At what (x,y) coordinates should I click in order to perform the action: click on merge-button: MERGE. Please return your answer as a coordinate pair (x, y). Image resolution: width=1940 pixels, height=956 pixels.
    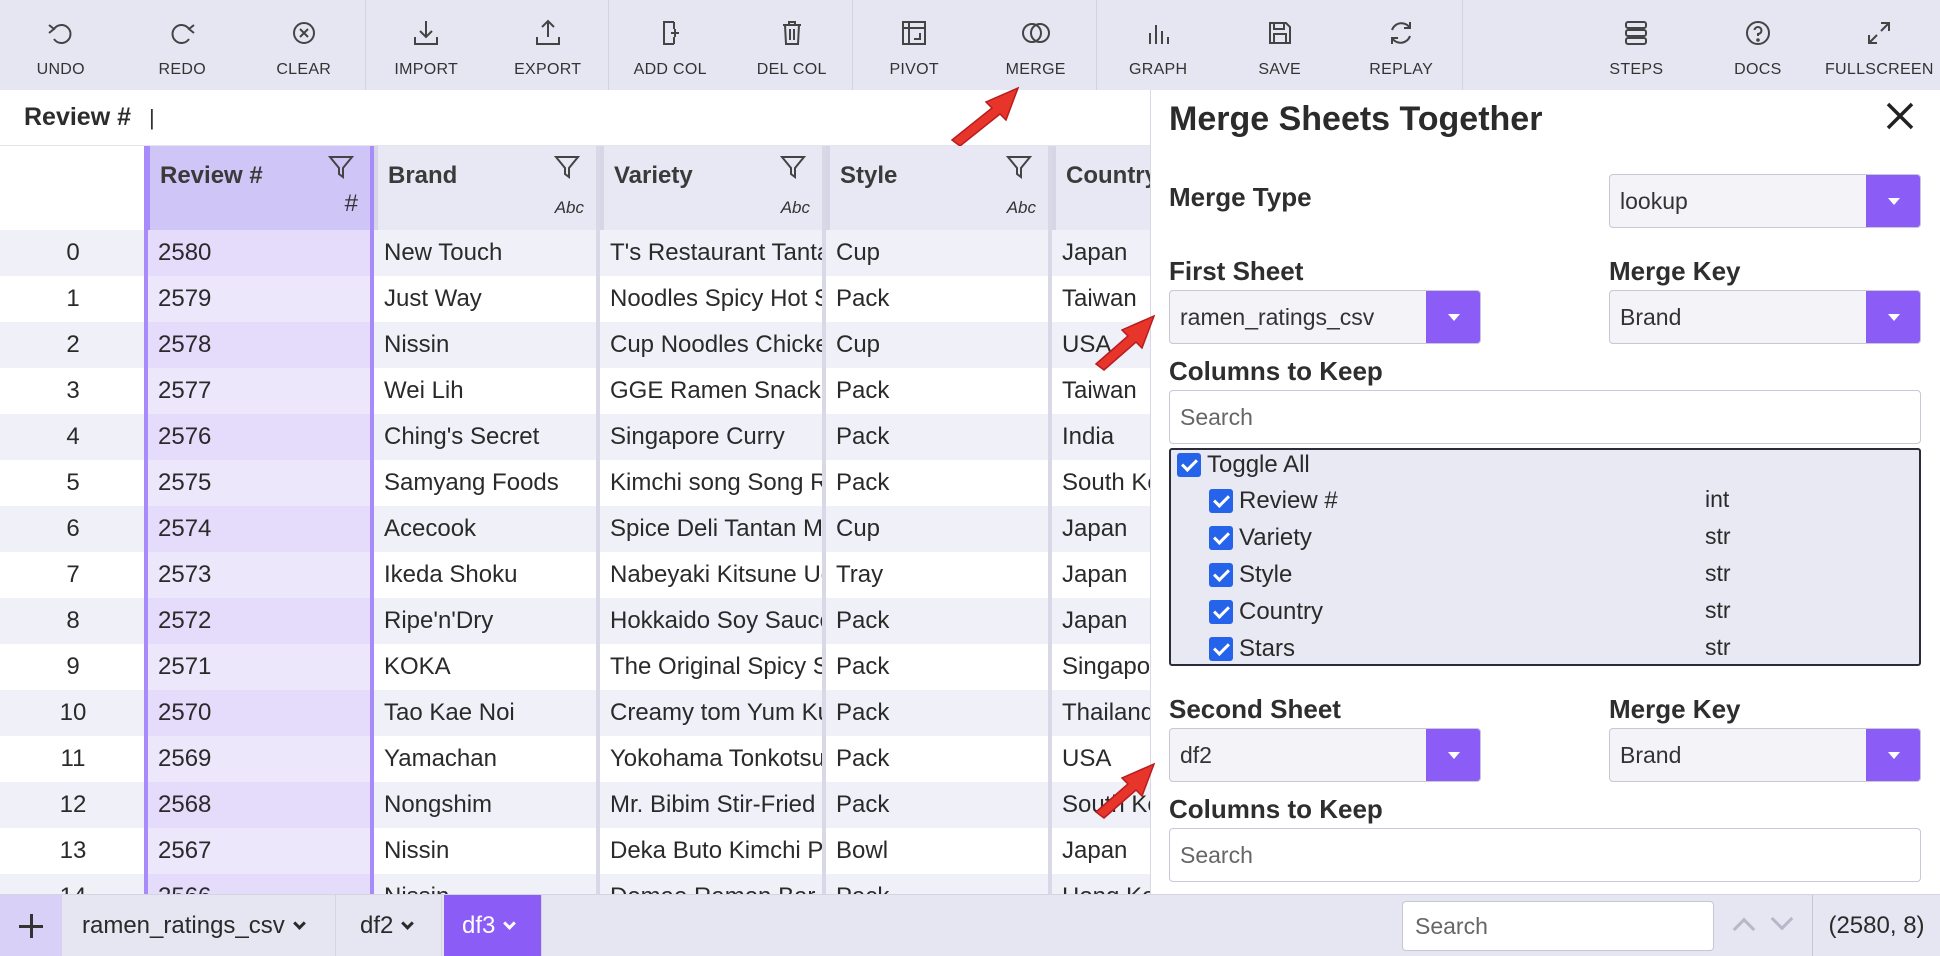
    Looking at the image, I should click on (1036, 45).